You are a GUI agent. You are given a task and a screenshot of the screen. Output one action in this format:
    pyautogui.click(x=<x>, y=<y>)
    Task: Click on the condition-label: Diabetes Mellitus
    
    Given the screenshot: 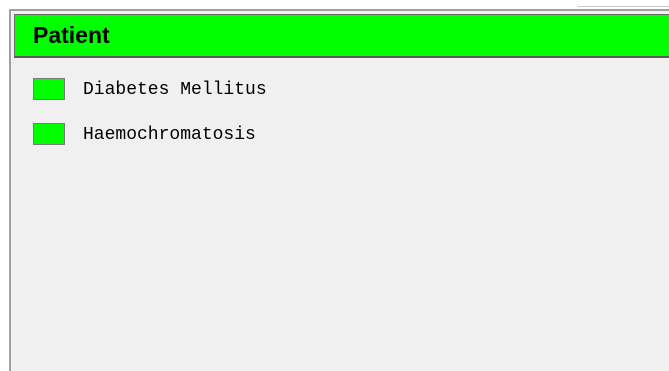 What is the action you would take?
    pyautogui.click(x=175, y=90)
    